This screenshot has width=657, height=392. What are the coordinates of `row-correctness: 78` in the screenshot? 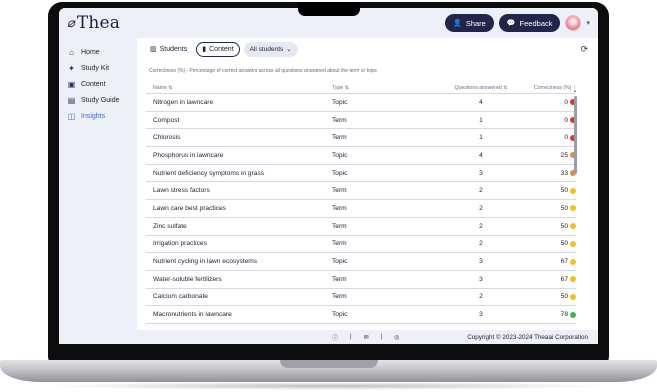 It's located at (551, 314).